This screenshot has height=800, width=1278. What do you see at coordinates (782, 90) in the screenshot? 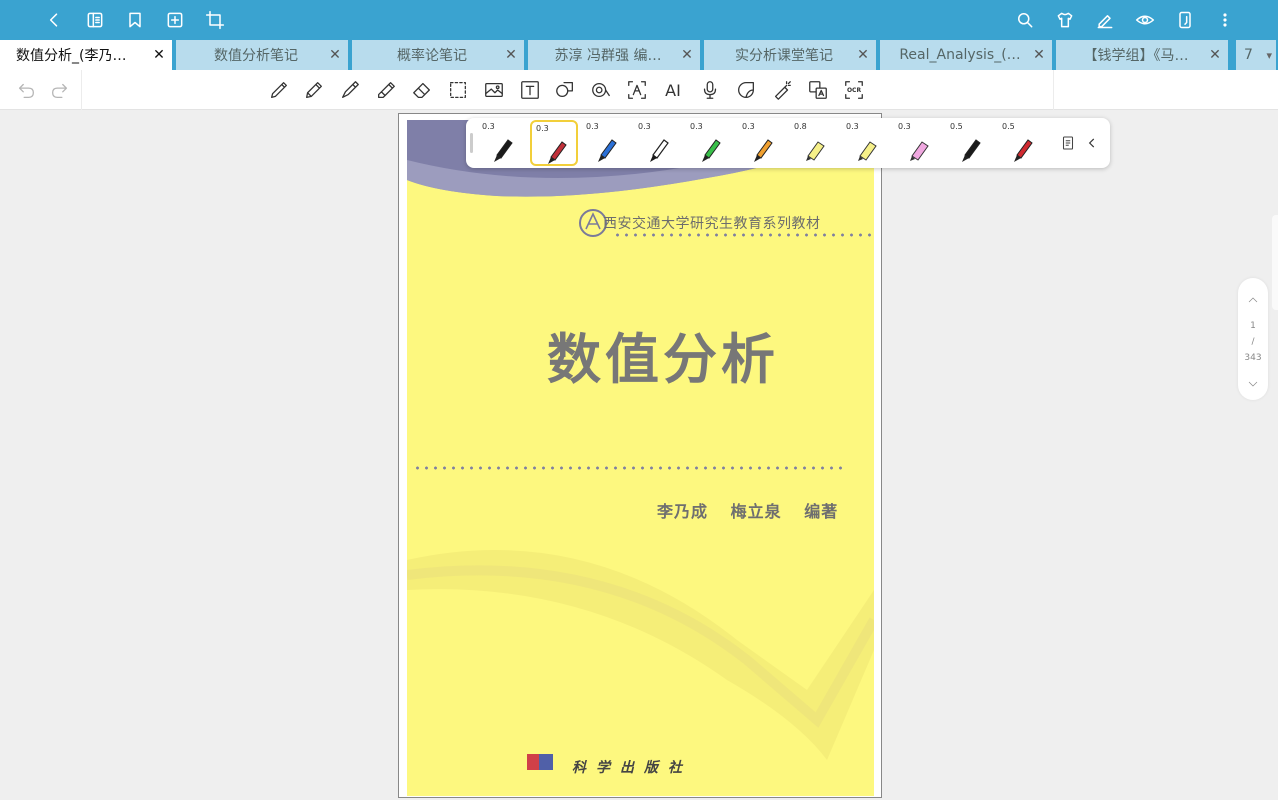
I see `laser-pointer-icon` at bounding box center [782, 90].